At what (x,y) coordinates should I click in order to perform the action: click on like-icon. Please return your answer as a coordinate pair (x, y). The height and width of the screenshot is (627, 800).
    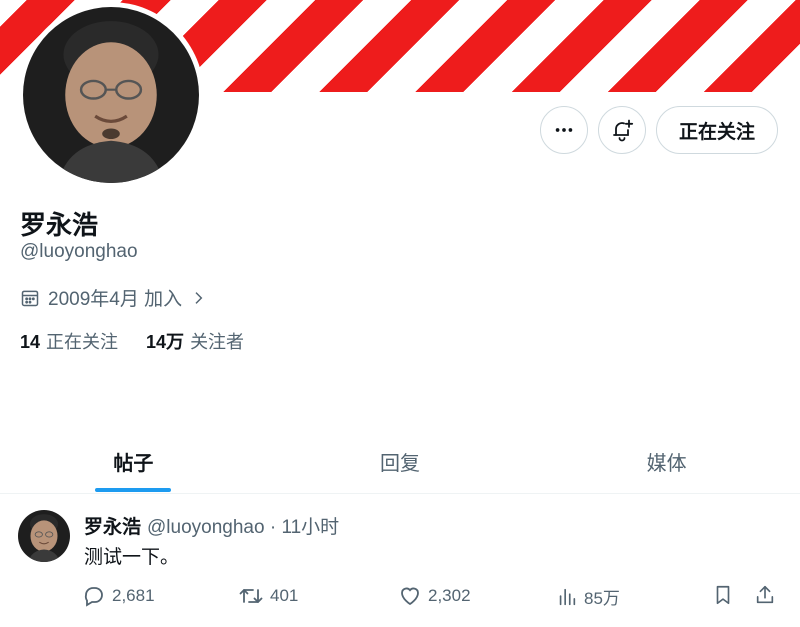
    Looking at the image, I should click on (410, 596).